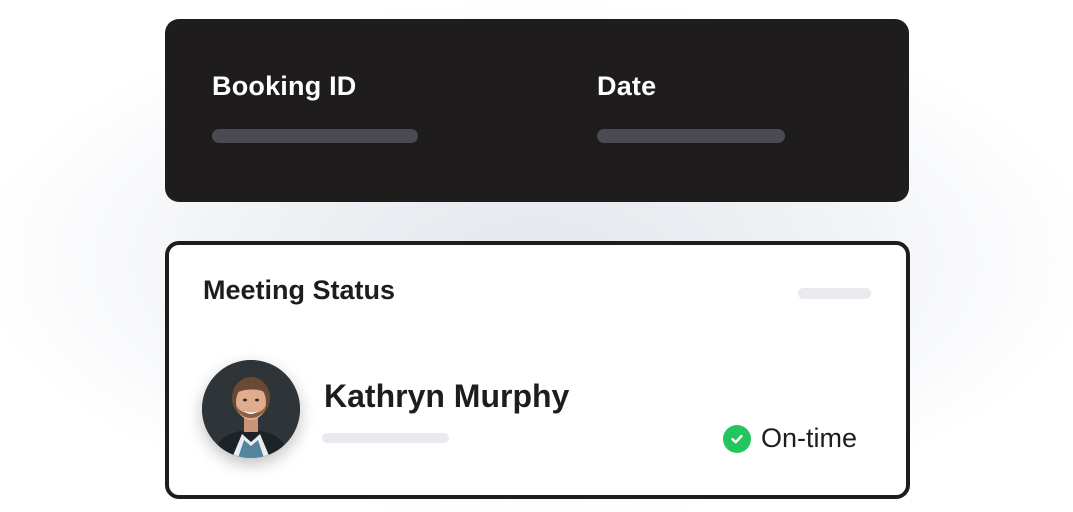  I want to click on header-placeholder-pill, so click(834, 293).